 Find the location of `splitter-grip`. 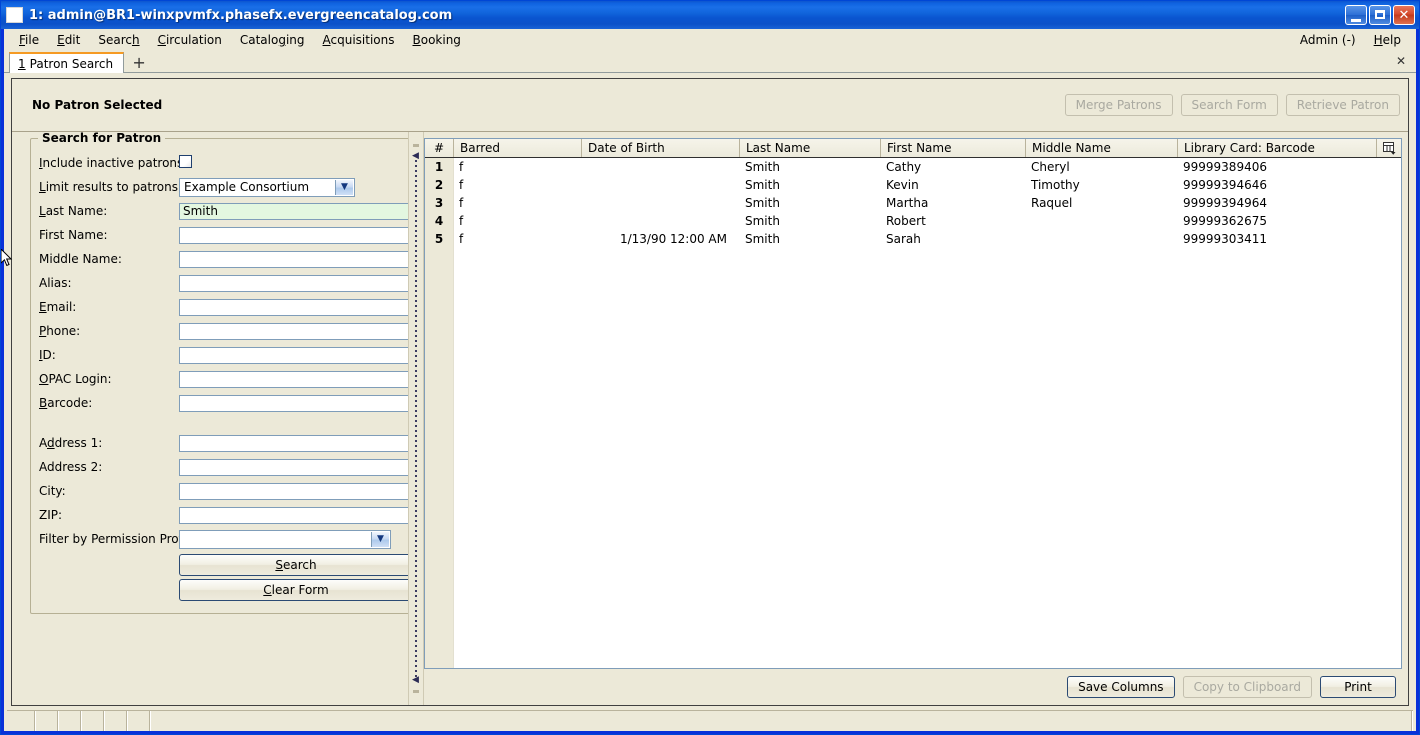

splitter-grip is located at coordinates (416, 418).